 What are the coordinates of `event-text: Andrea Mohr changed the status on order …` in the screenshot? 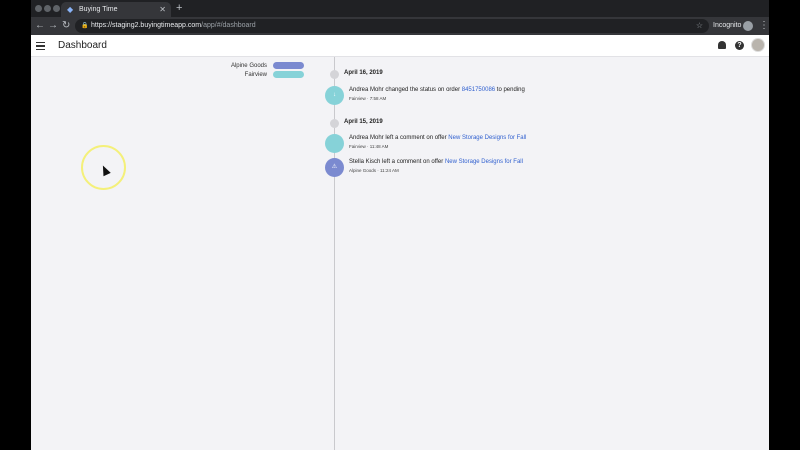 It's located at (437, 90).